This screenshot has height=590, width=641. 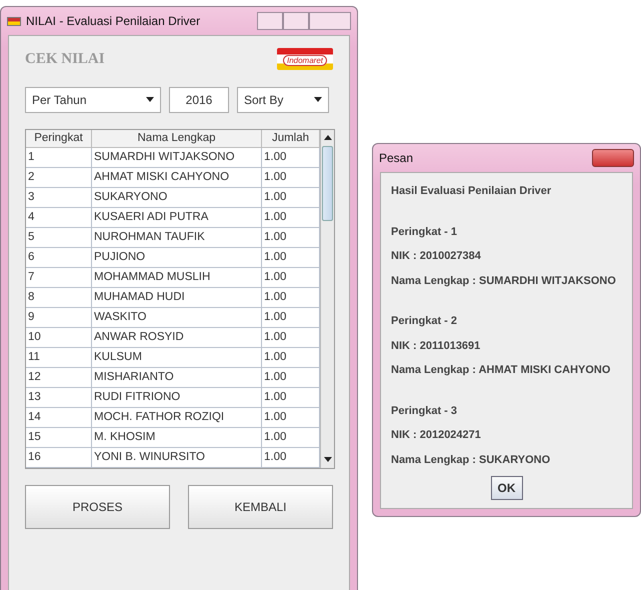 What do you see at coordinates (506, 488) in the screenshot?
I see `ok-button: OK` at bounding box center [506, 488].